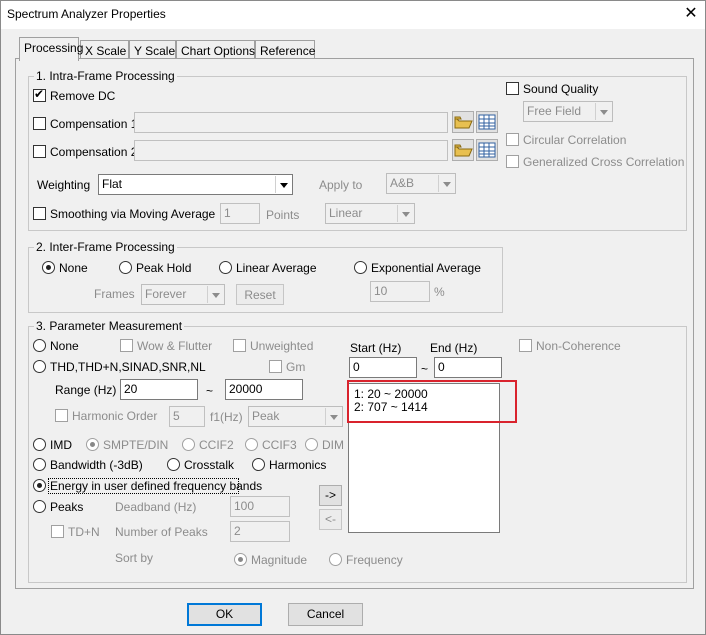 This screenshot has width=706, height=635. What do you see at coordinates (691, 14) in the screenshot?
I see `close-icon: ✕` at bounding box center [691, 14].